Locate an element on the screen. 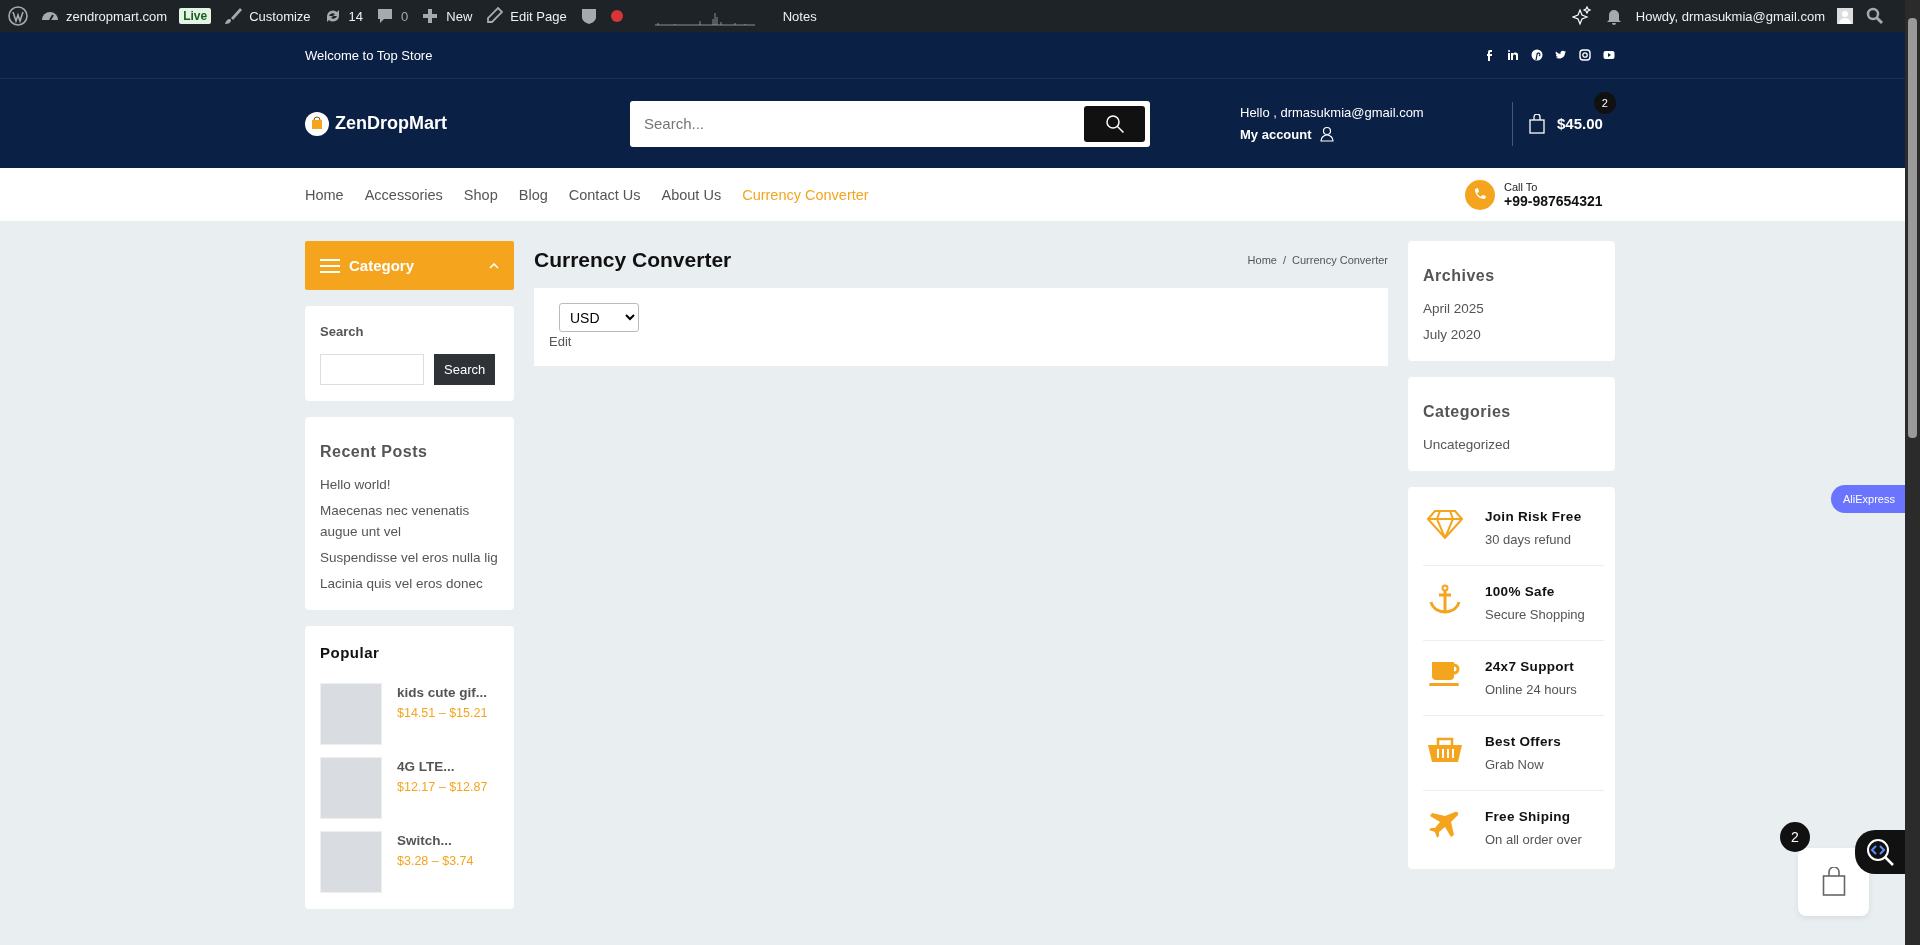  sparkle-icon is located at coordinates (1581, 16).